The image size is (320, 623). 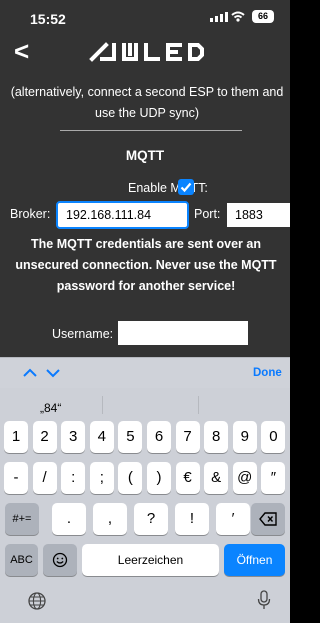 I want to click on symbol-key: €, so click(x=187, y=478).